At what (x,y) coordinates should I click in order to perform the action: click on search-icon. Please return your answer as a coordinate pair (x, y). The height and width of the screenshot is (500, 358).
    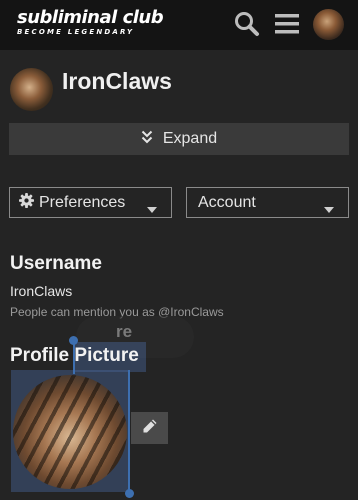
    Looking at the image, I should click on (247, 24).